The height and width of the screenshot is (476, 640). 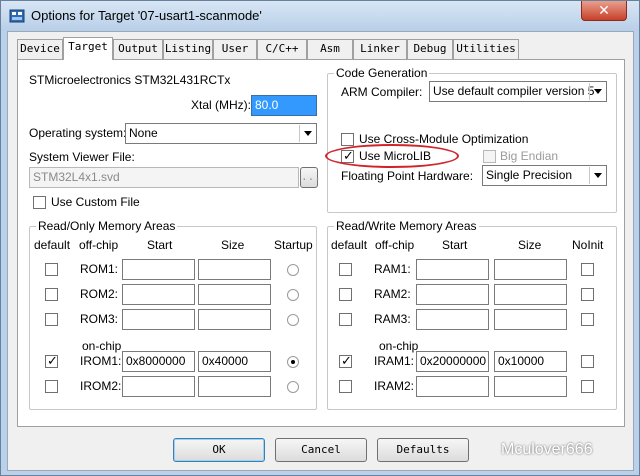 I want to click on device-name: STMicroelectronics STM32L431RCTx, so click(x=130, y=80).